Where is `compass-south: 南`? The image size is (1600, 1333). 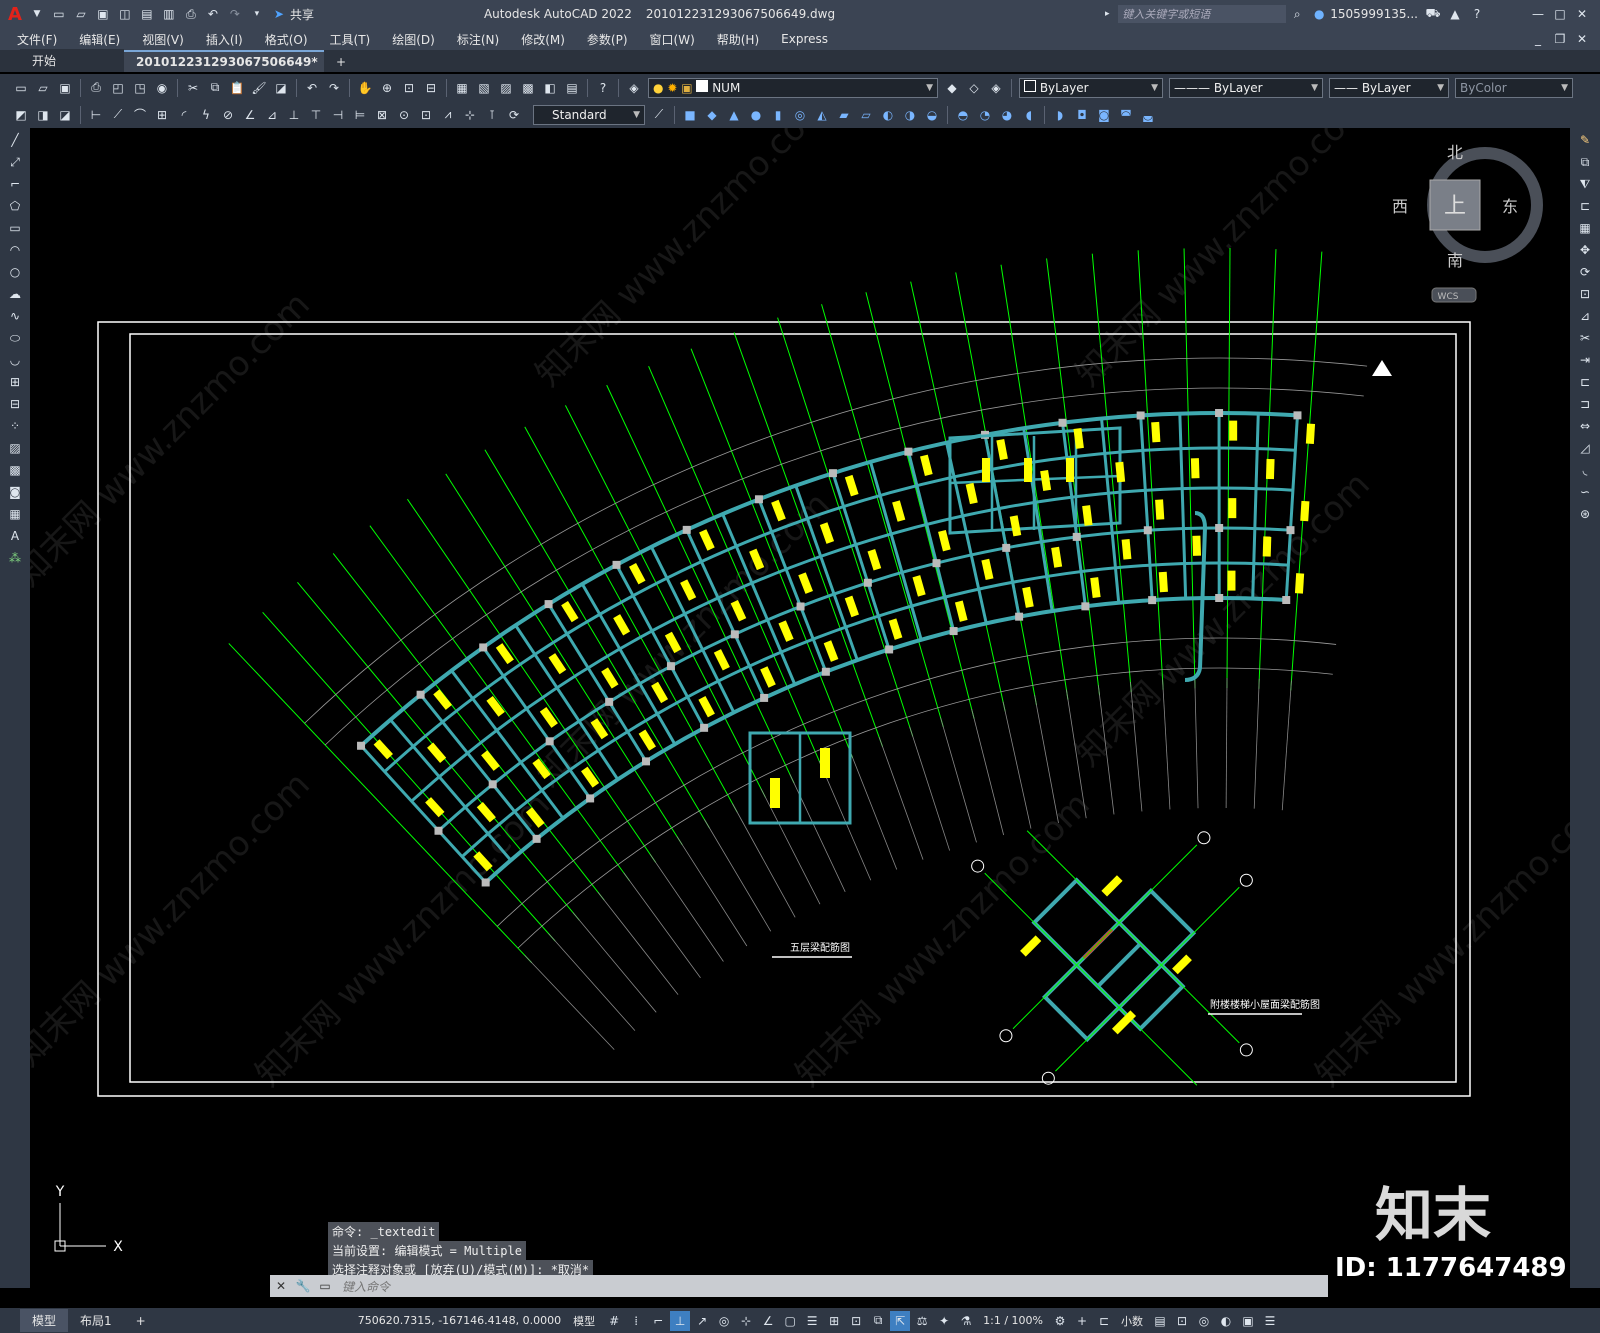 compass-south: 南 is located at coordinates (1455, 260).